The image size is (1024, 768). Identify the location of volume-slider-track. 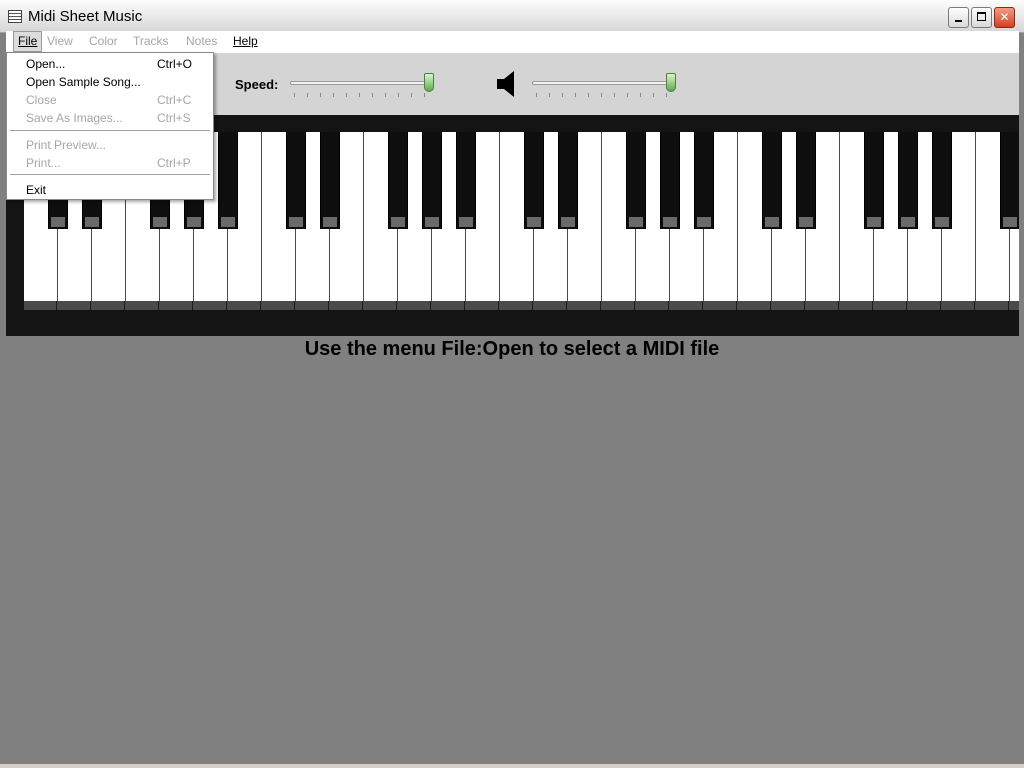
(604, 83).